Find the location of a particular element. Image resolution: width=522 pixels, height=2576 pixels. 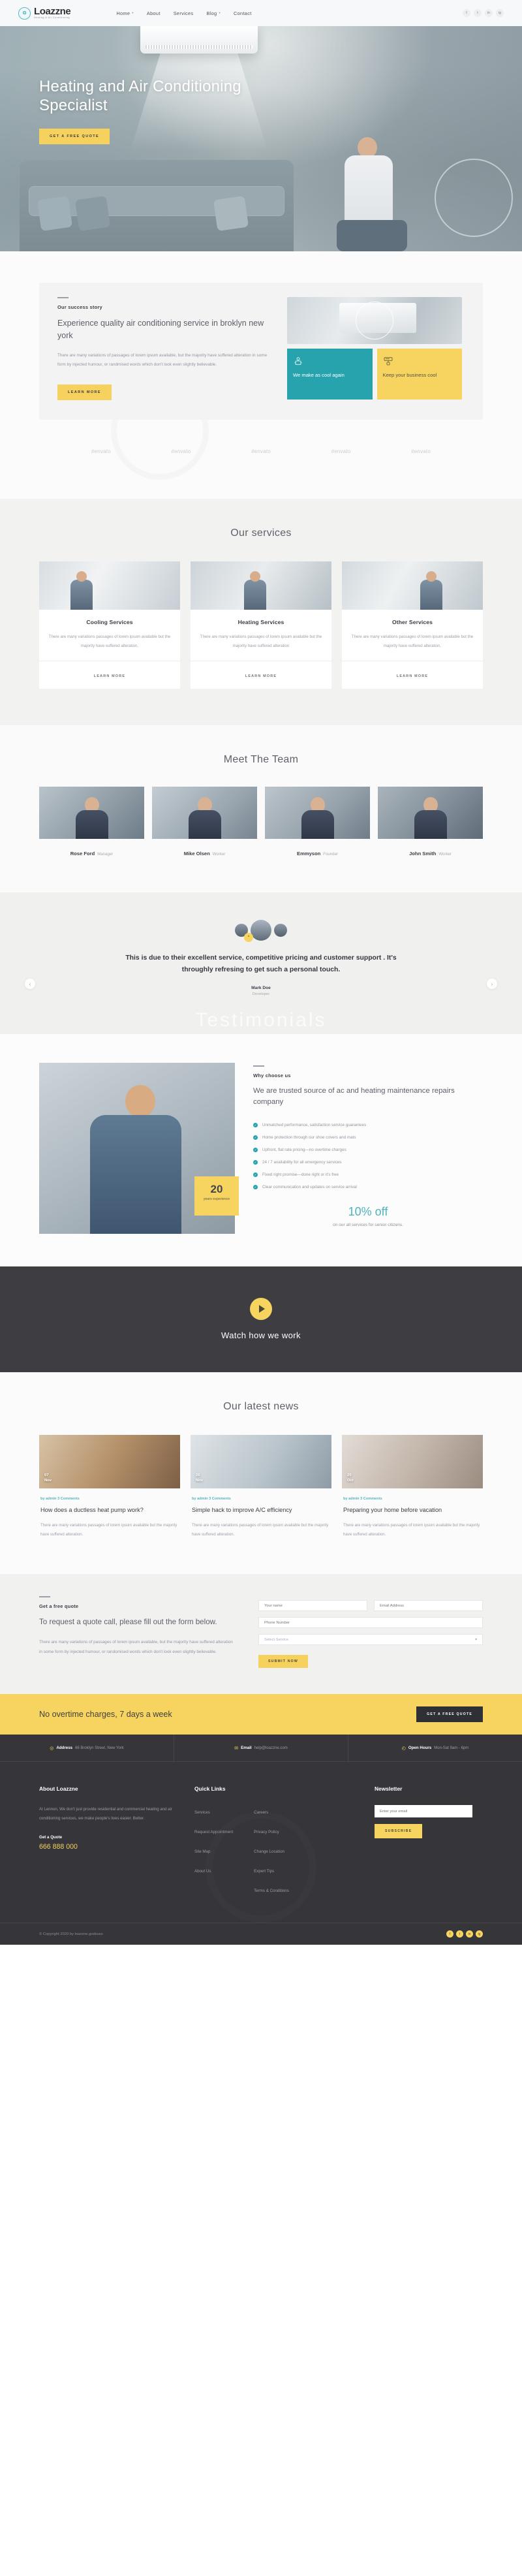

footer-address-value: 66 Broklyn Street, New York is located at coordinates (99, 1748).